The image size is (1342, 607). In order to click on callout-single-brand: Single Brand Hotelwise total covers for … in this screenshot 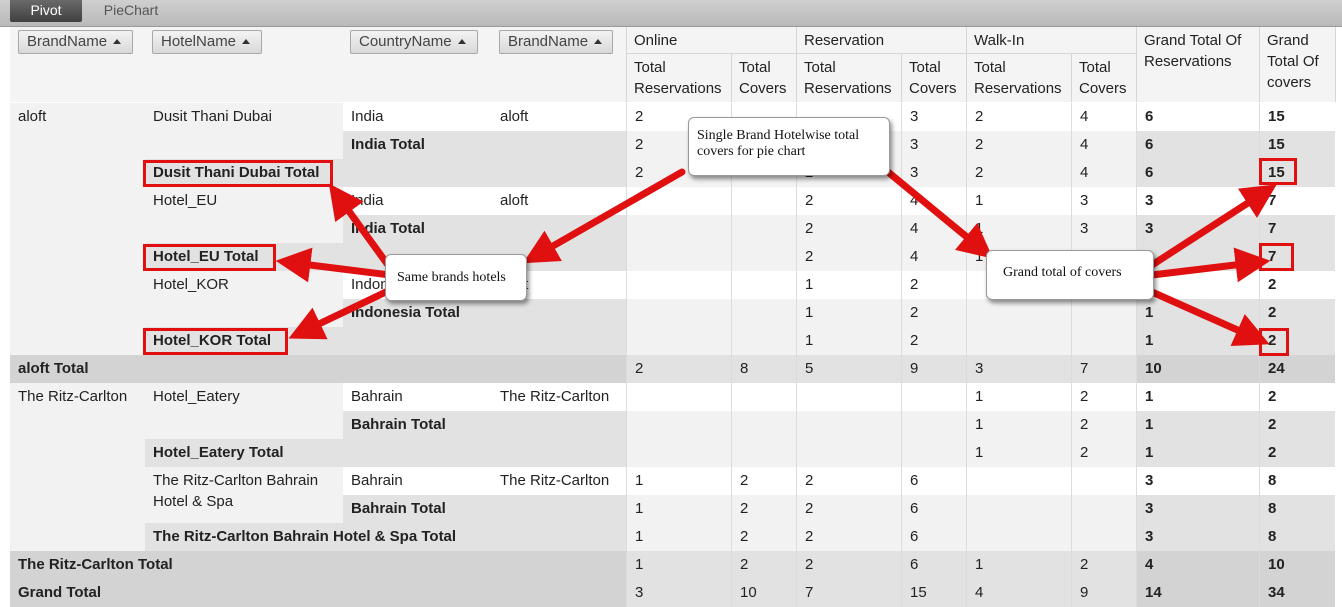, I will do `click(789, 146)`.